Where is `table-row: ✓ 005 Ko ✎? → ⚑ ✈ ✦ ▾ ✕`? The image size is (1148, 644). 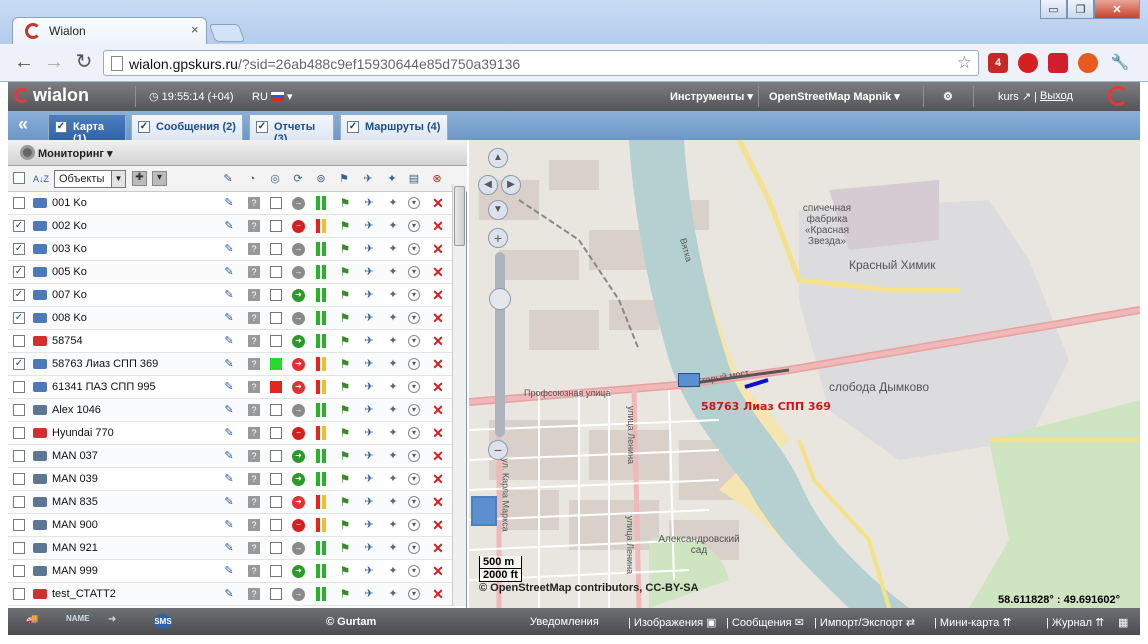 table-row: ✓ 005 Ko ✎? → ⚑ ✈ ✦ ▾ ✕ is located at coordinates (231, 272).